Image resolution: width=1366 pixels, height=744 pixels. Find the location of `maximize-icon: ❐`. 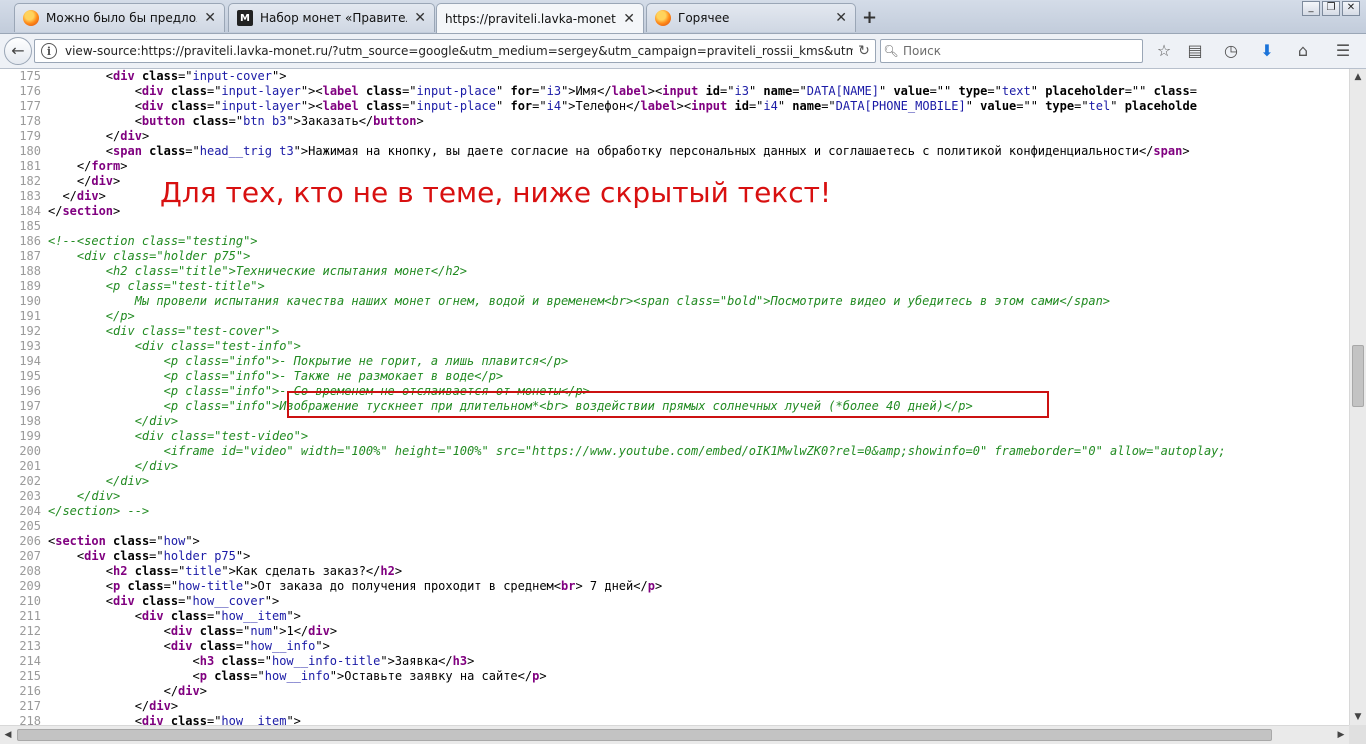

maximize-icon: ❐ is located at coordinates (1331, 8).